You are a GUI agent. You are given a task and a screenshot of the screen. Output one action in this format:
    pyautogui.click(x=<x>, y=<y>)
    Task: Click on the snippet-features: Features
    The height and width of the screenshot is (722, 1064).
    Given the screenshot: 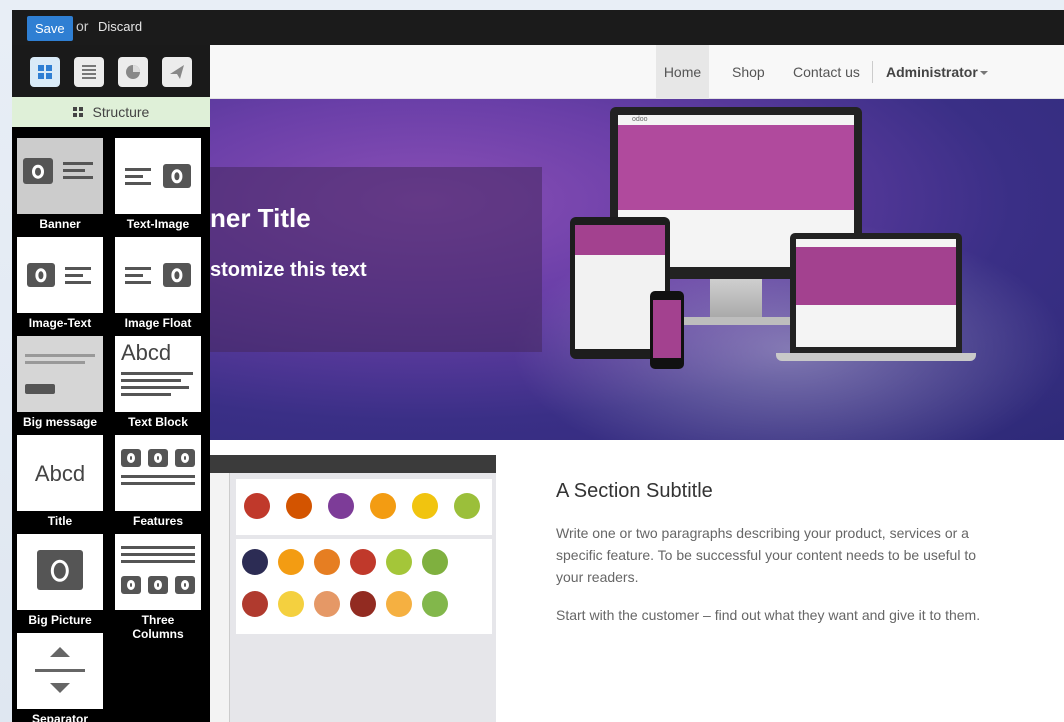 What is the action you would take?
    pyautogui.click(x=158, y=483)
    